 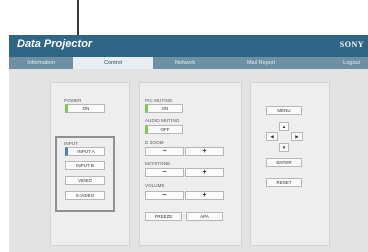 I want to click on tab-network: Network, so click(x=185, y=63).